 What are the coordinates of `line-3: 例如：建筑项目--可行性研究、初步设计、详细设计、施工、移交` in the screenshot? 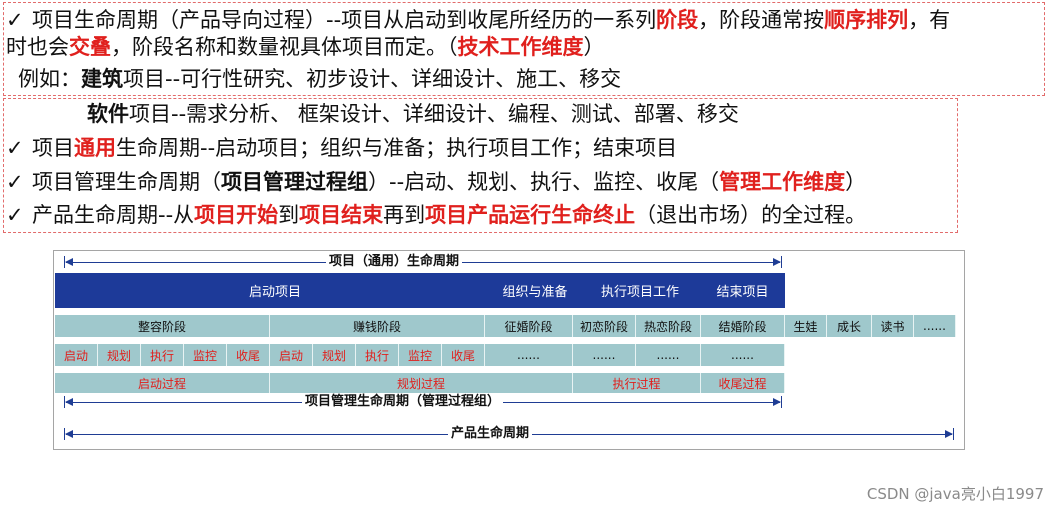 It's located at (320, 79).